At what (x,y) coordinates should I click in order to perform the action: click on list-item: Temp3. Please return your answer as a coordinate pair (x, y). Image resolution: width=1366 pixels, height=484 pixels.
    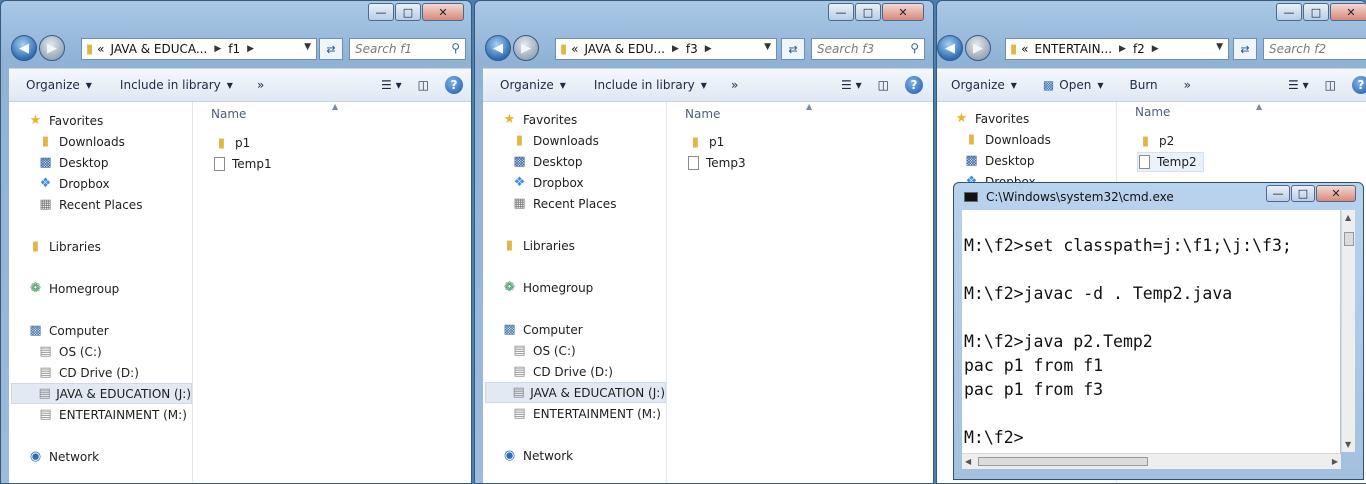
    Looking at the image, I should click on (716, 163).